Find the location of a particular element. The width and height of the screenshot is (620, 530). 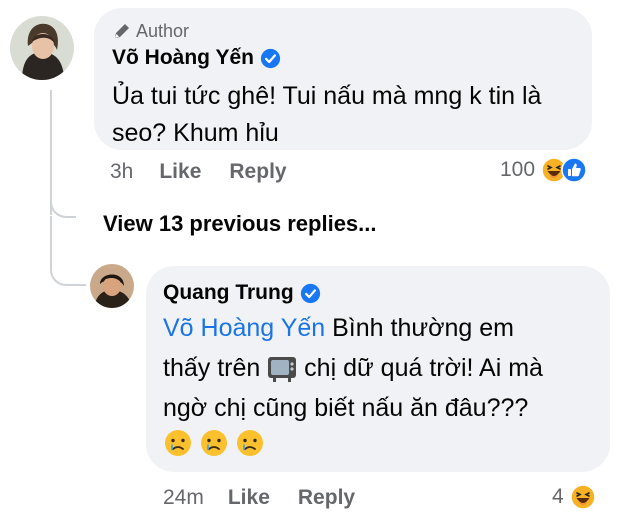

comment-text-line: seo? Khum hỉu is located at coordinates (195, 133).